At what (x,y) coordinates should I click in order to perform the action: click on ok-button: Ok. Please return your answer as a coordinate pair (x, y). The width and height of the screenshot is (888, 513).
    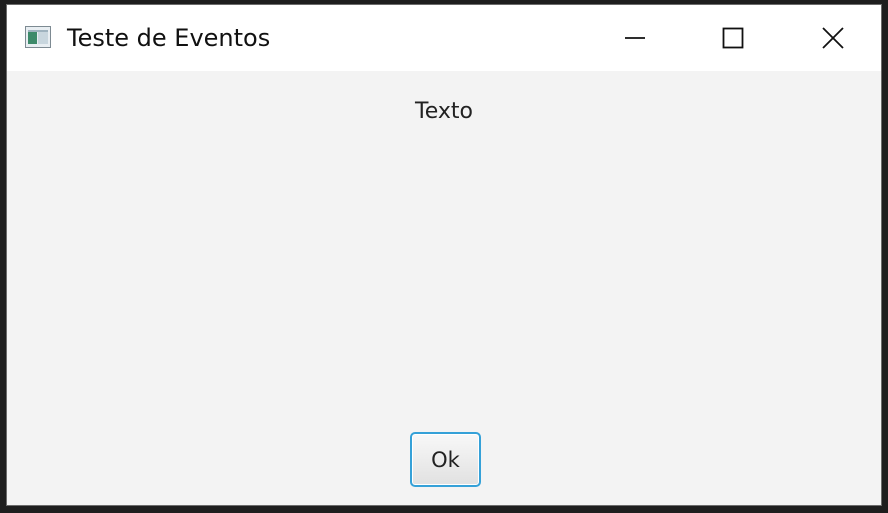
    Looking at the image, I should click on (445, 459).